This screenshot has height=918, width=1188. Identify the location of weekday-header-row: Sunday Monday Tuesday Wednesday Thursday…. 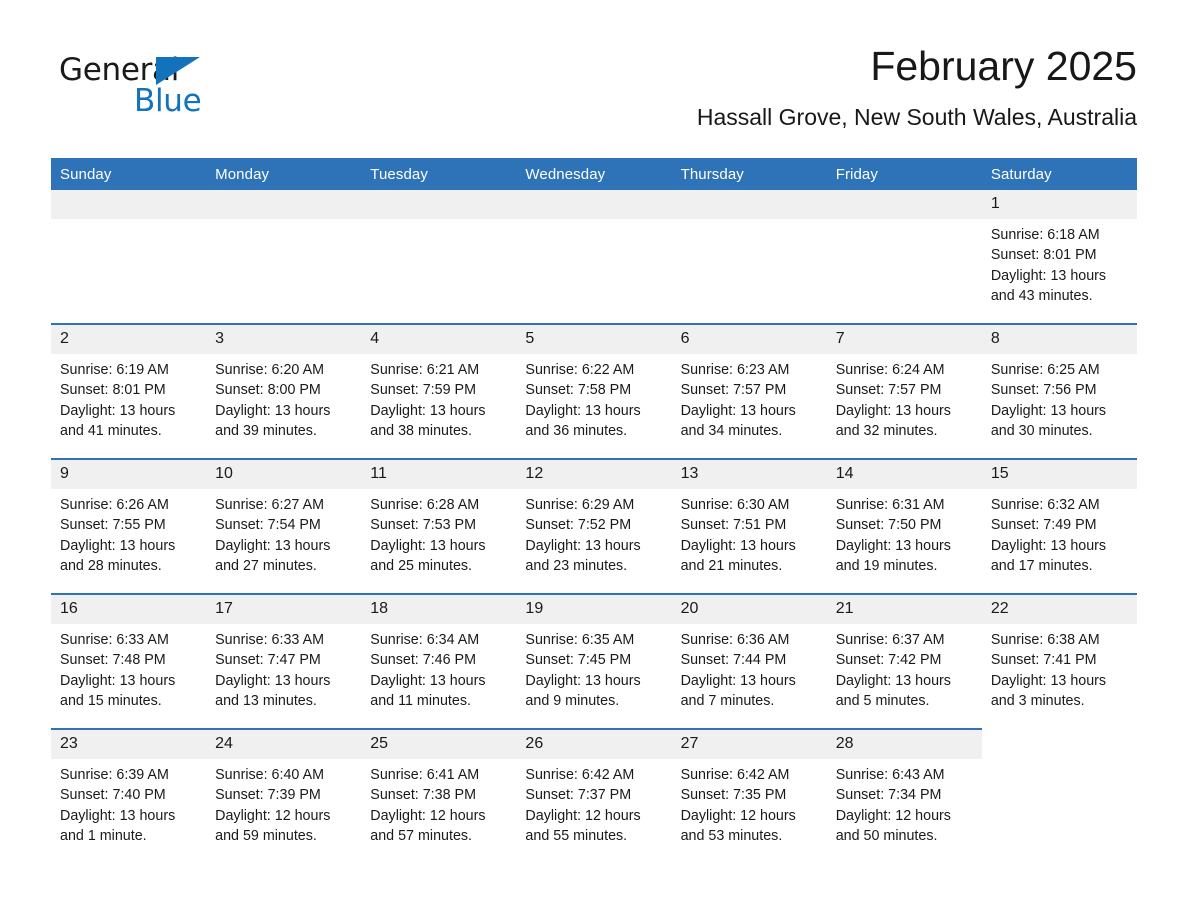
(594, 174).